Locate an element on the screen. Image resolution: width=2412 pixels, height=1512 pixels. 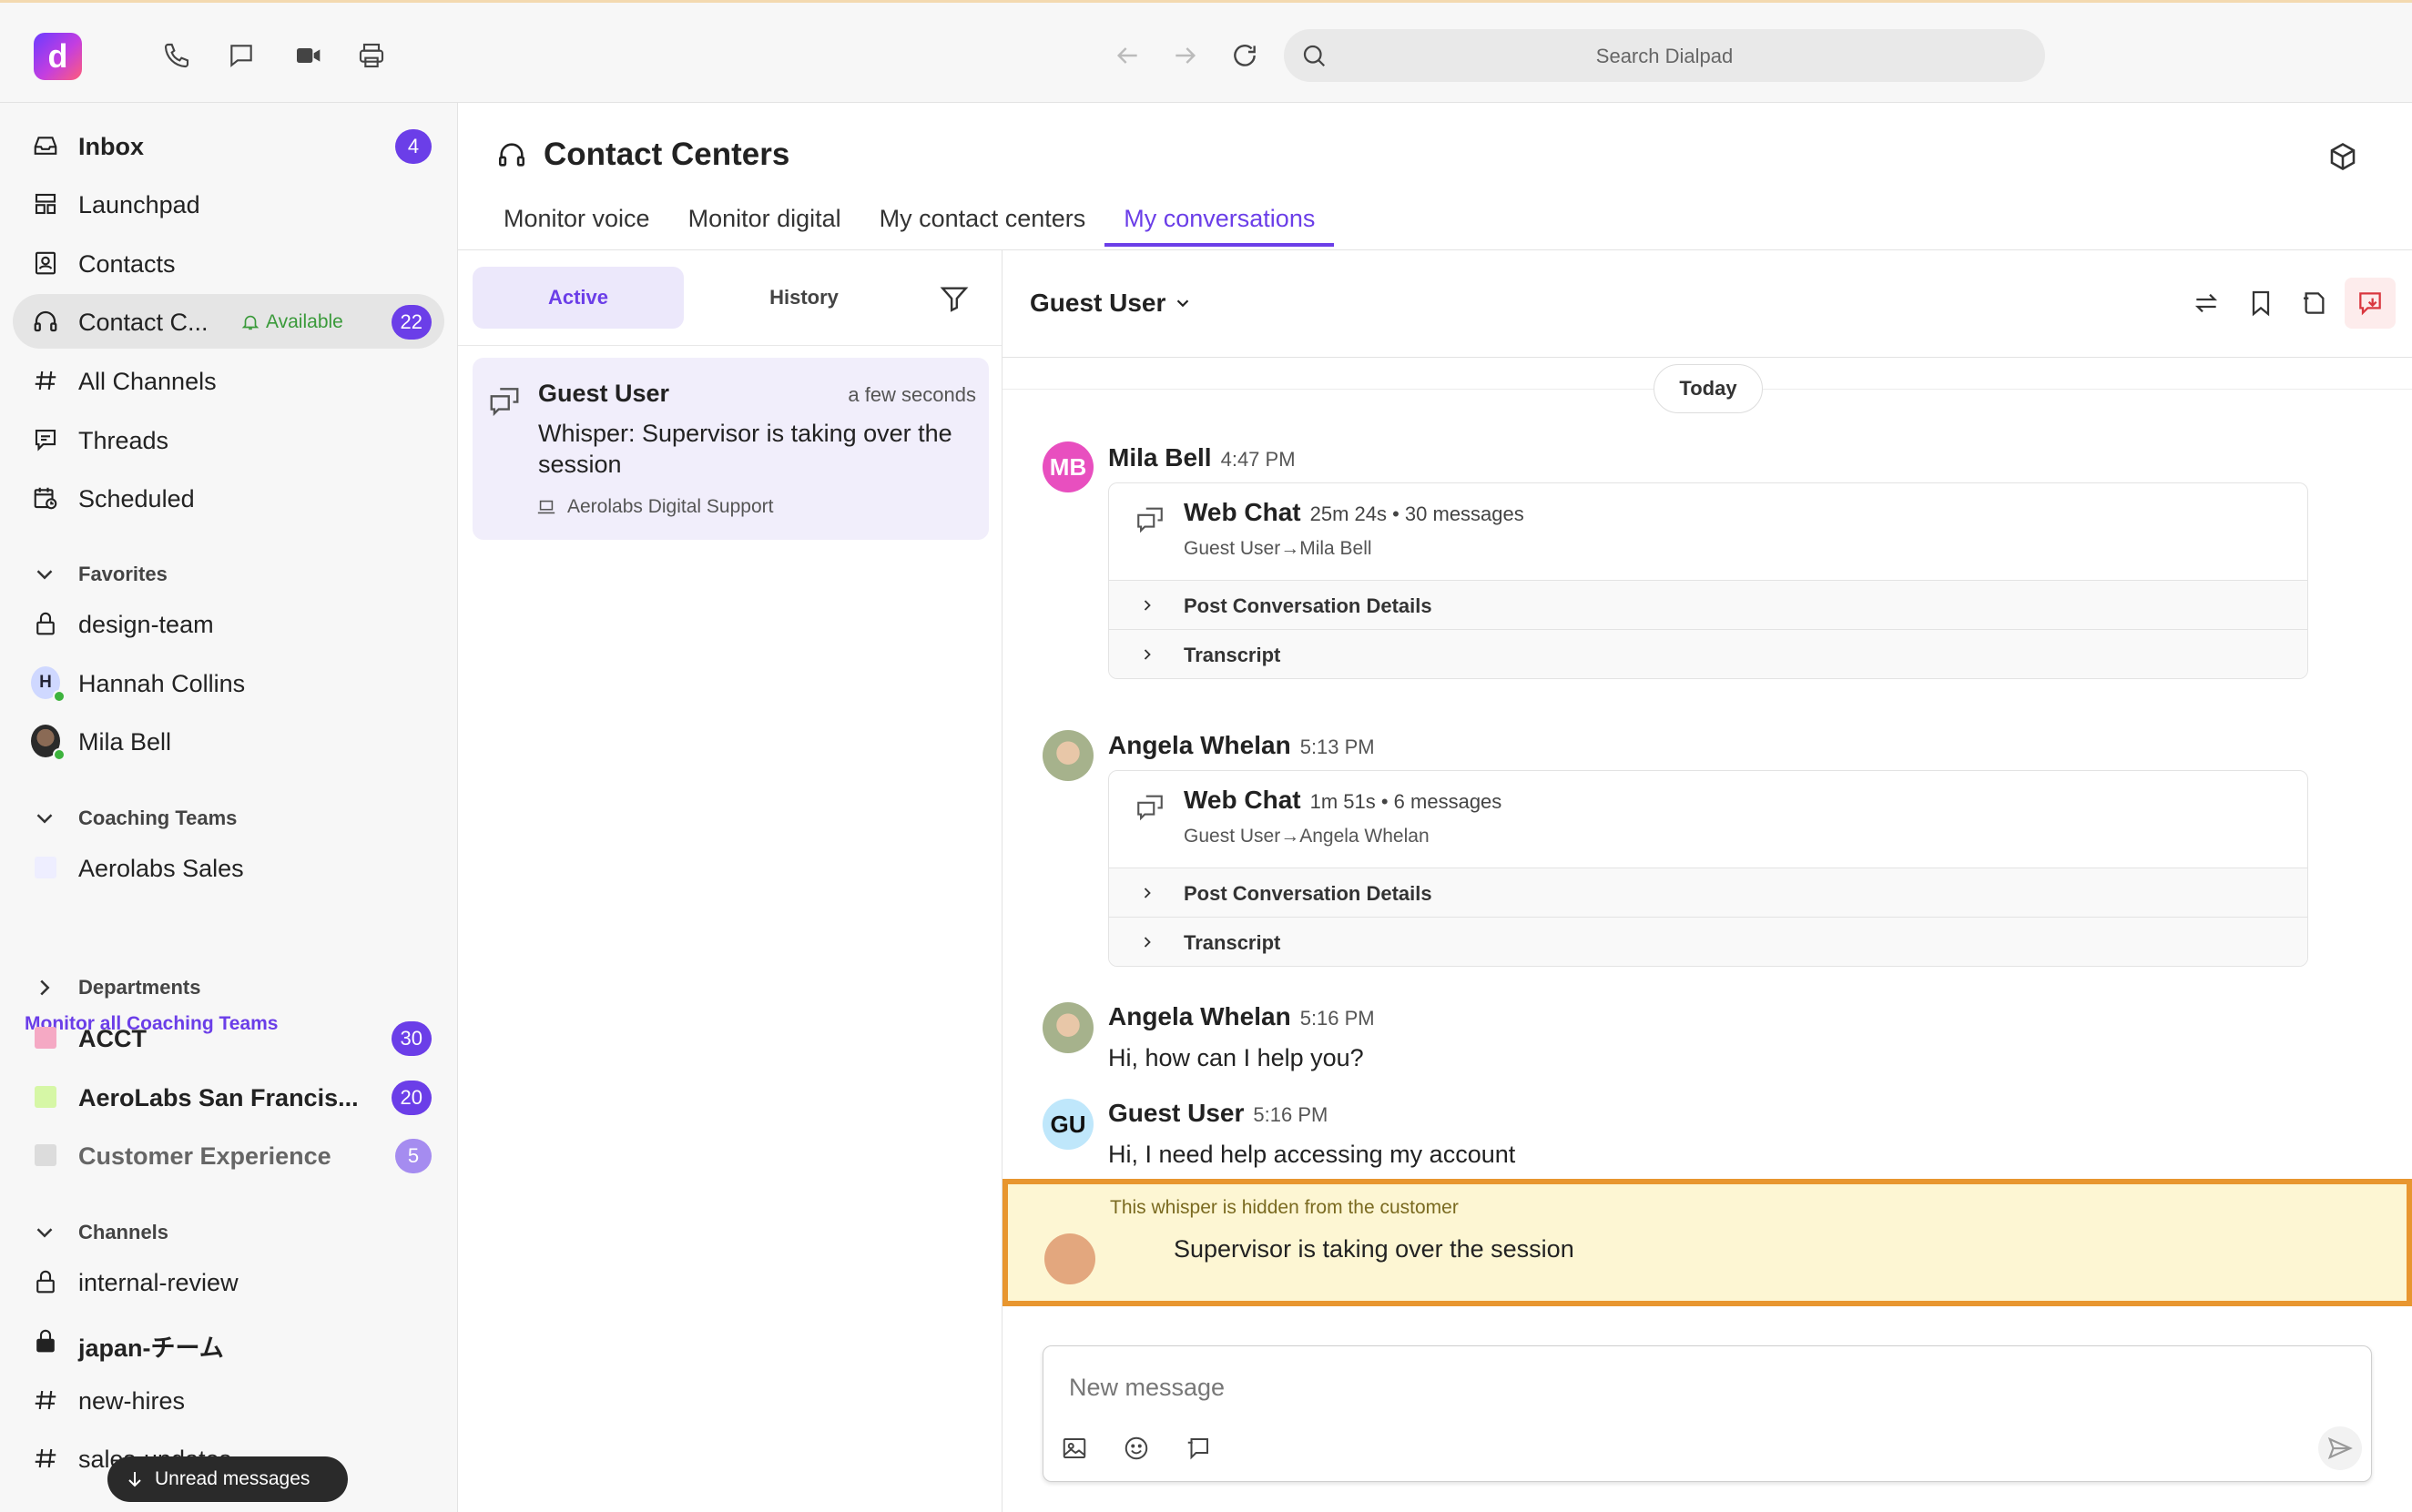
sidebar-item-mila-bell: Mila Bell is located at coordinates (228, 741).